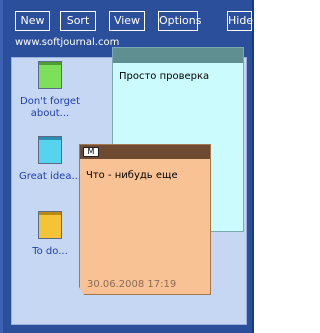 The image size is (320, 333). Describe the element at coordinates (50, 150) in the screenshot. I see `note-icon-blue` at that location.